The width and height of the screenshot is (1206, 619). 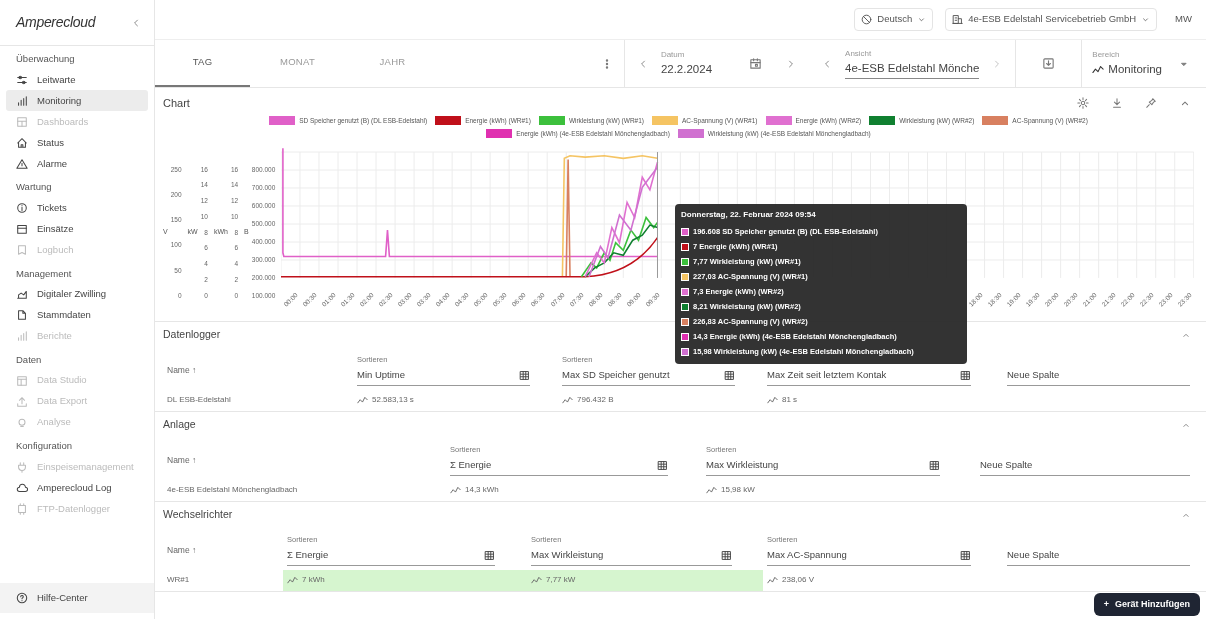 What do you see at coordinates (77, 229) in the screenshot?
I see `sidebar-item: Einsätze` at bounding box center [77, 229].